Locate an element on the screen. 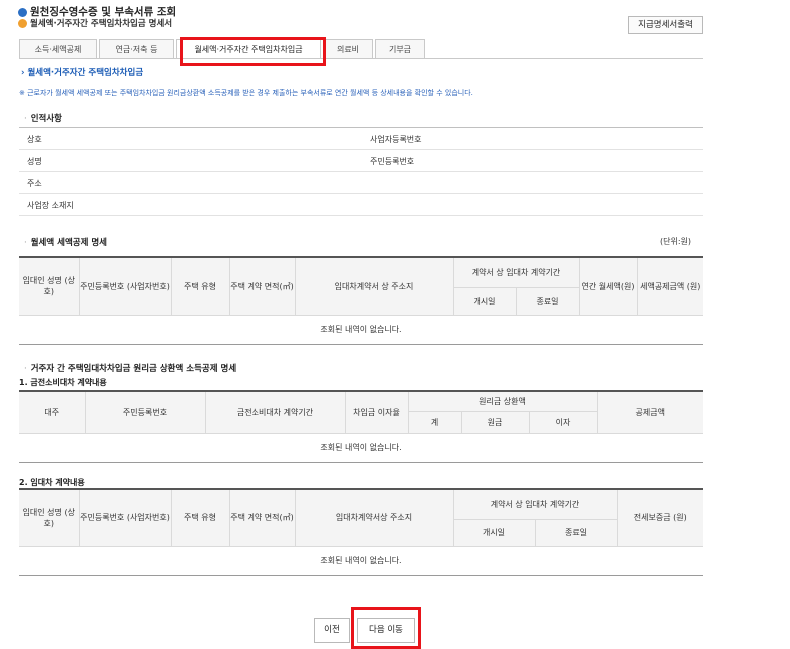  title-bullet-icon is located at coordinates (22, 12).